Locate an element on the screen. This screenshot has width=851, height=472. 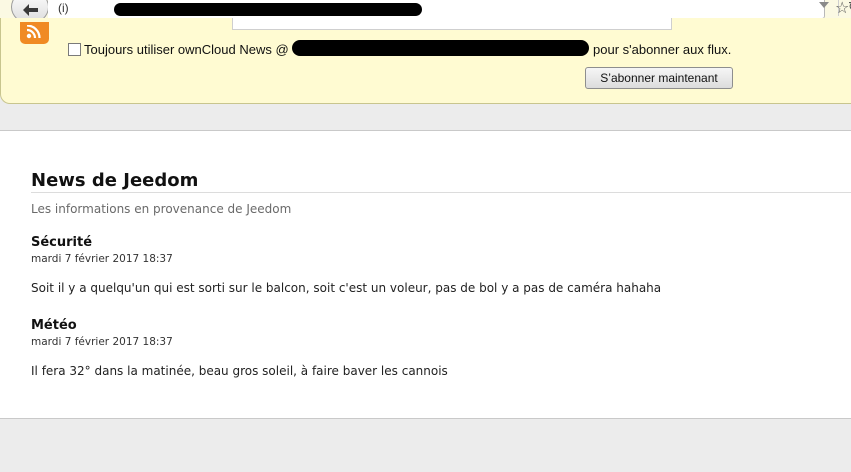
bookmark-star-icon: ☆ is located at coordinates (842, 8).